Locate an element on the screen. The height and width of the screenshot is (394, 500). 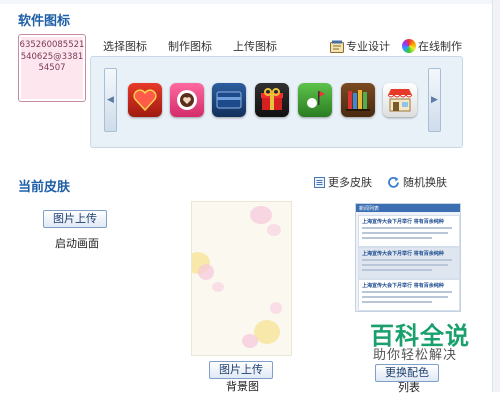
upload-splash-button: 图片上传 is located at coordinates (75, 219).